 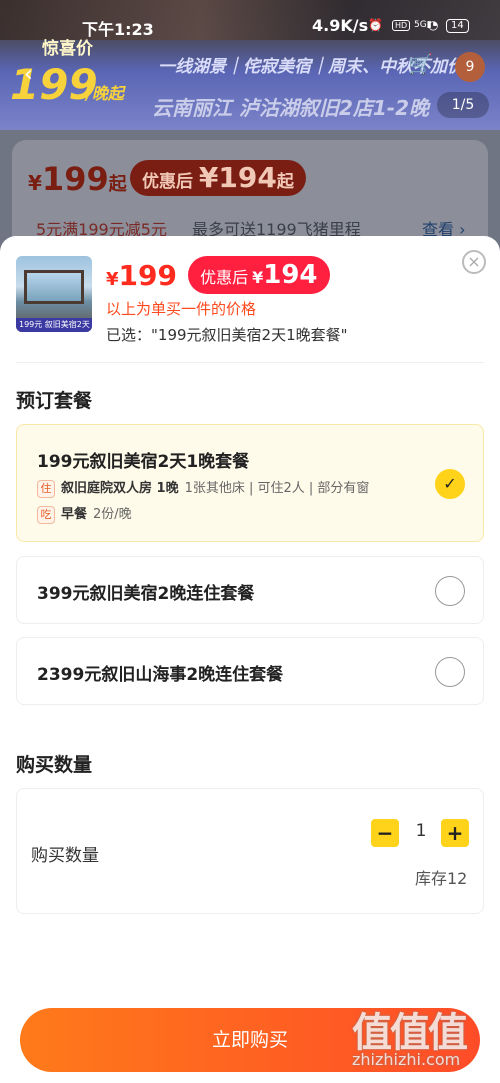 What do you see at coordinates (46, 489) in the screenshot?
I see `stay-chip: 住` at bounding box center [46, 489].